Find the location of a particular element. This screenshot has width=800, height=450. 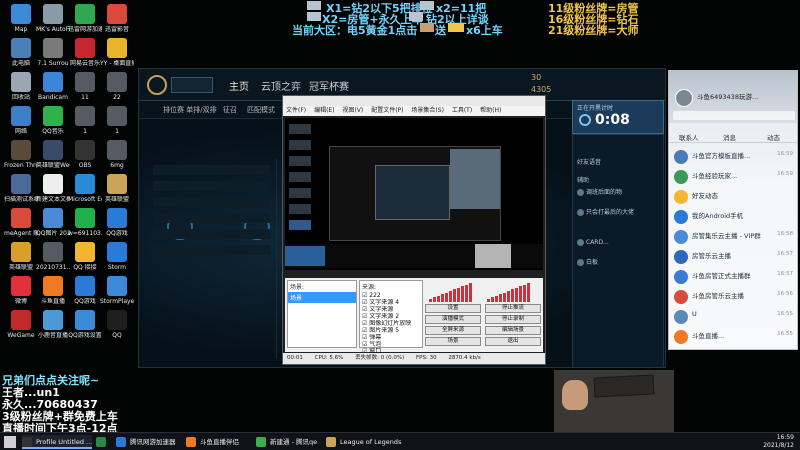

desktop-shortcut: Map is located at coordinates (21, 18).